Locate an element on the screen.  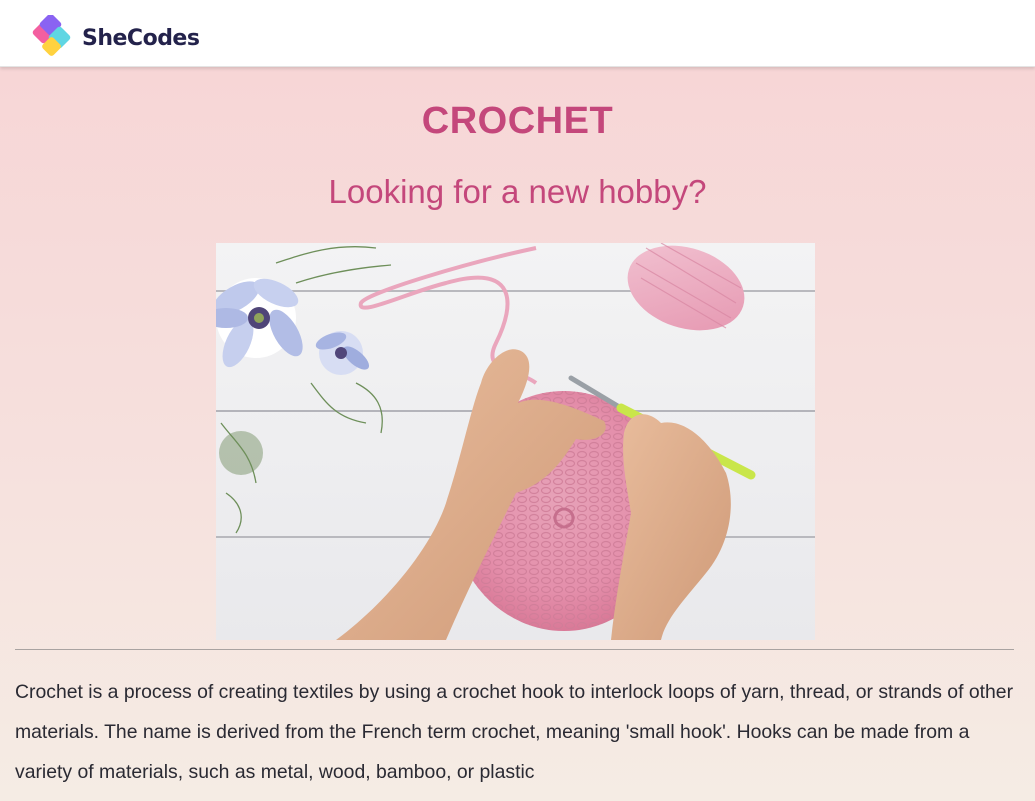
top-navbar: SheCodes is located at coordinates (517, 33).